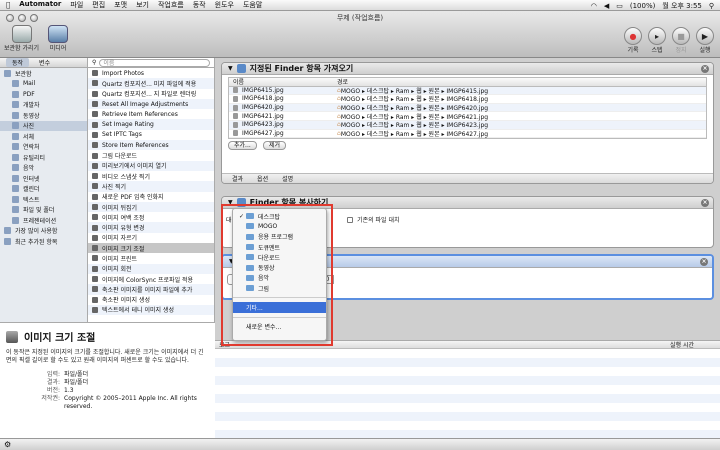  Describe the element at coordinates (199, 5) in the screenshot. I see `menu-item: 동작` at that location.